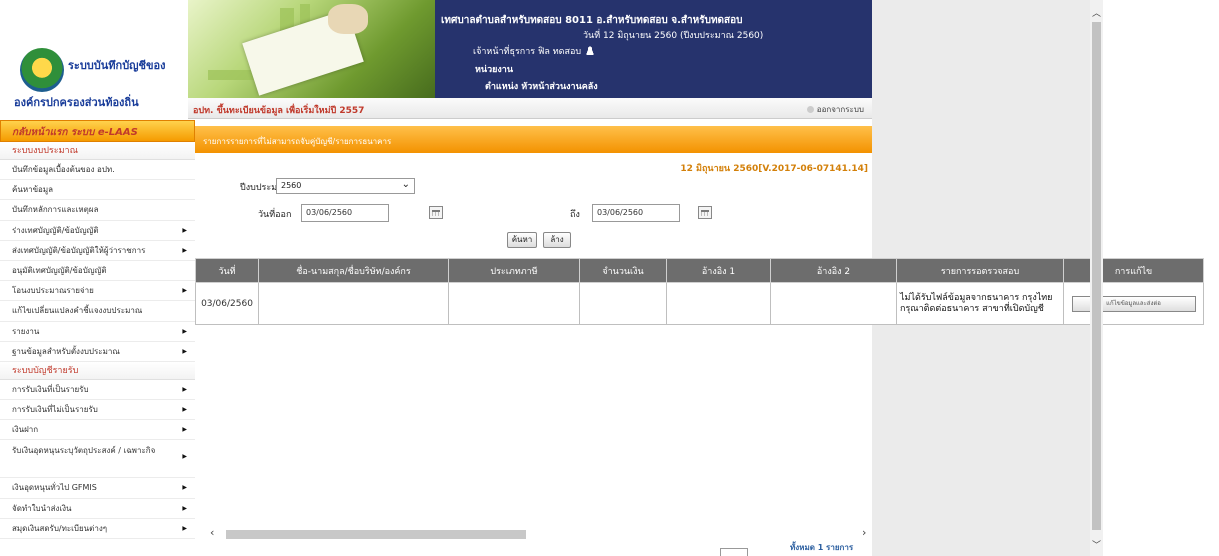 The width and height of the screenshot is (1219, 556). I want to click on sidebar-item-label: การรับเงินที่ไม่เป็นรายรับ, so click(55, 410).